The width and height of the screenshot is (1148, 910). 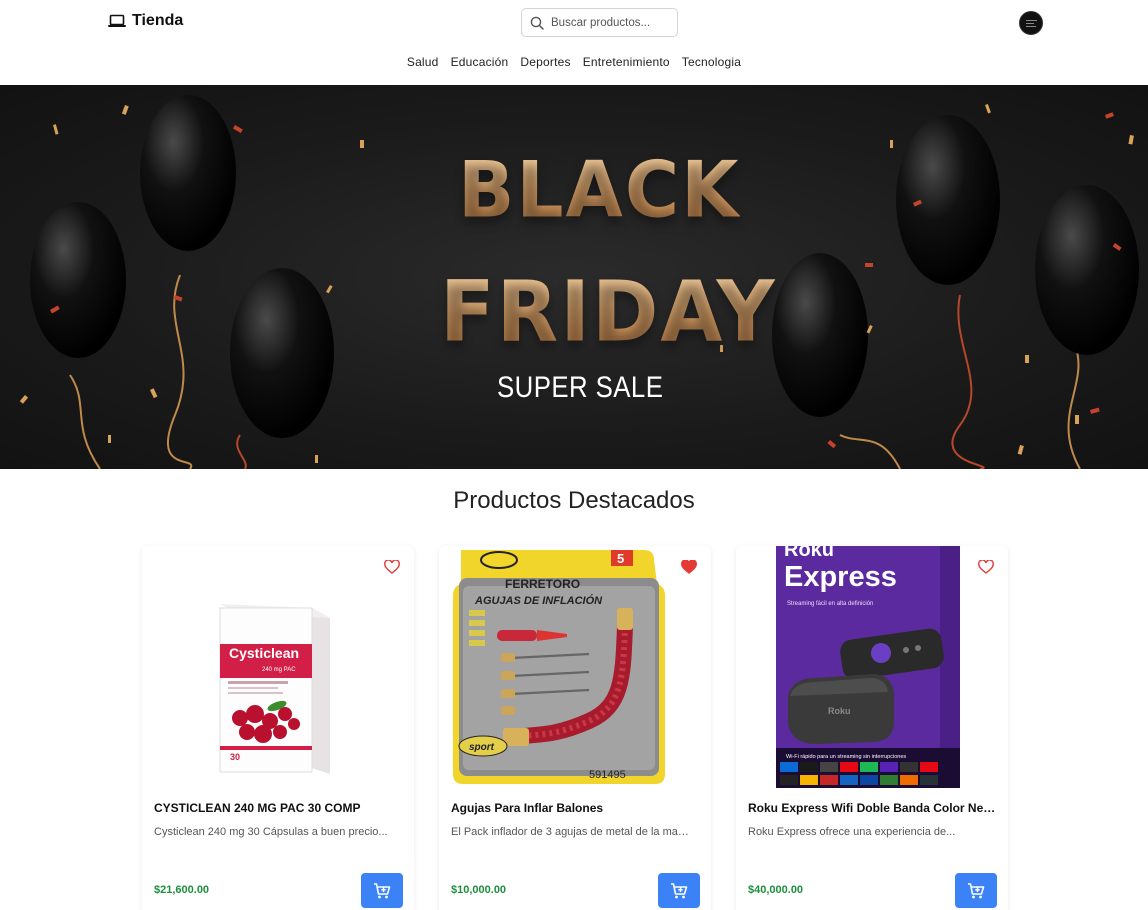 What do you see at coordinates (537, 23) in the screenshot?
I see `search-icon` at bounding box center [537, 23].